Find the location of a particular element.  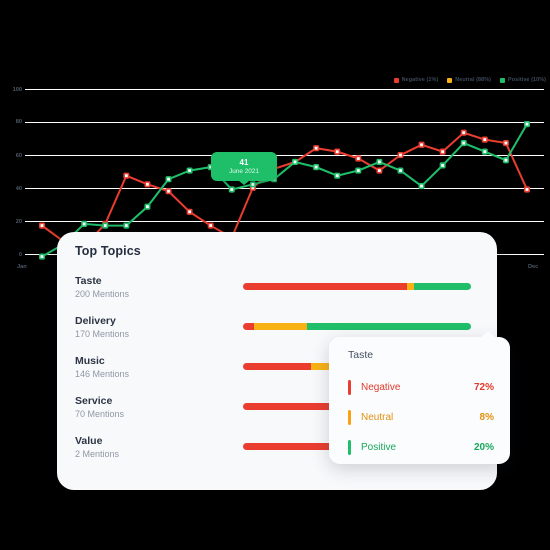

sentiment-percent: 8% is located at coordinates (486, 417).